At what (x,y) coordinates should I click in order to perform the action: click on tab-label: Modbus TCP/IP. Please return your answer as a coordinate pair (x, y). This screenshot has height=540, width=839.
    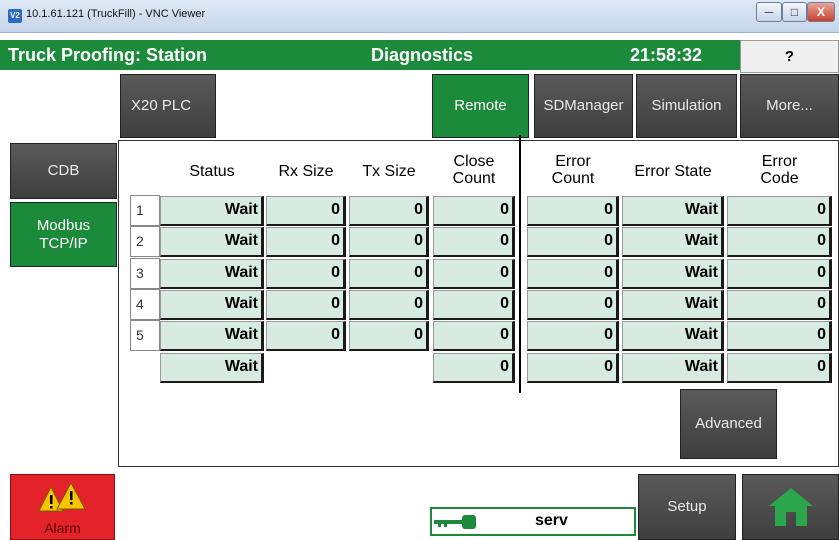
    Looking at the image, I should click on (63, 234).